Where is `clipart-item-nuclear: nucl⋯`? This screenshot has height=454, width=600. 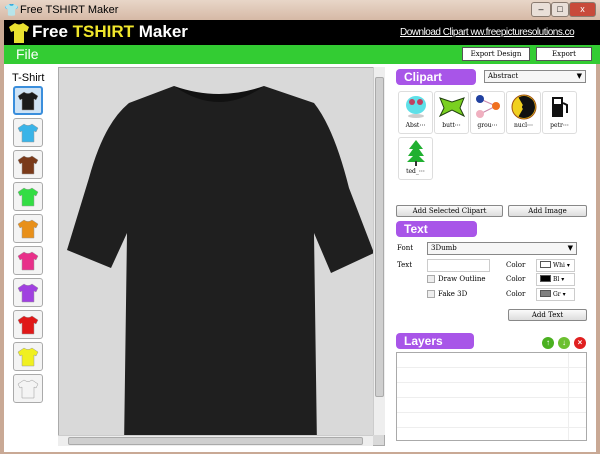 clipart-item-nuclear: nucl⋯ is located at coordinates (523, 112).